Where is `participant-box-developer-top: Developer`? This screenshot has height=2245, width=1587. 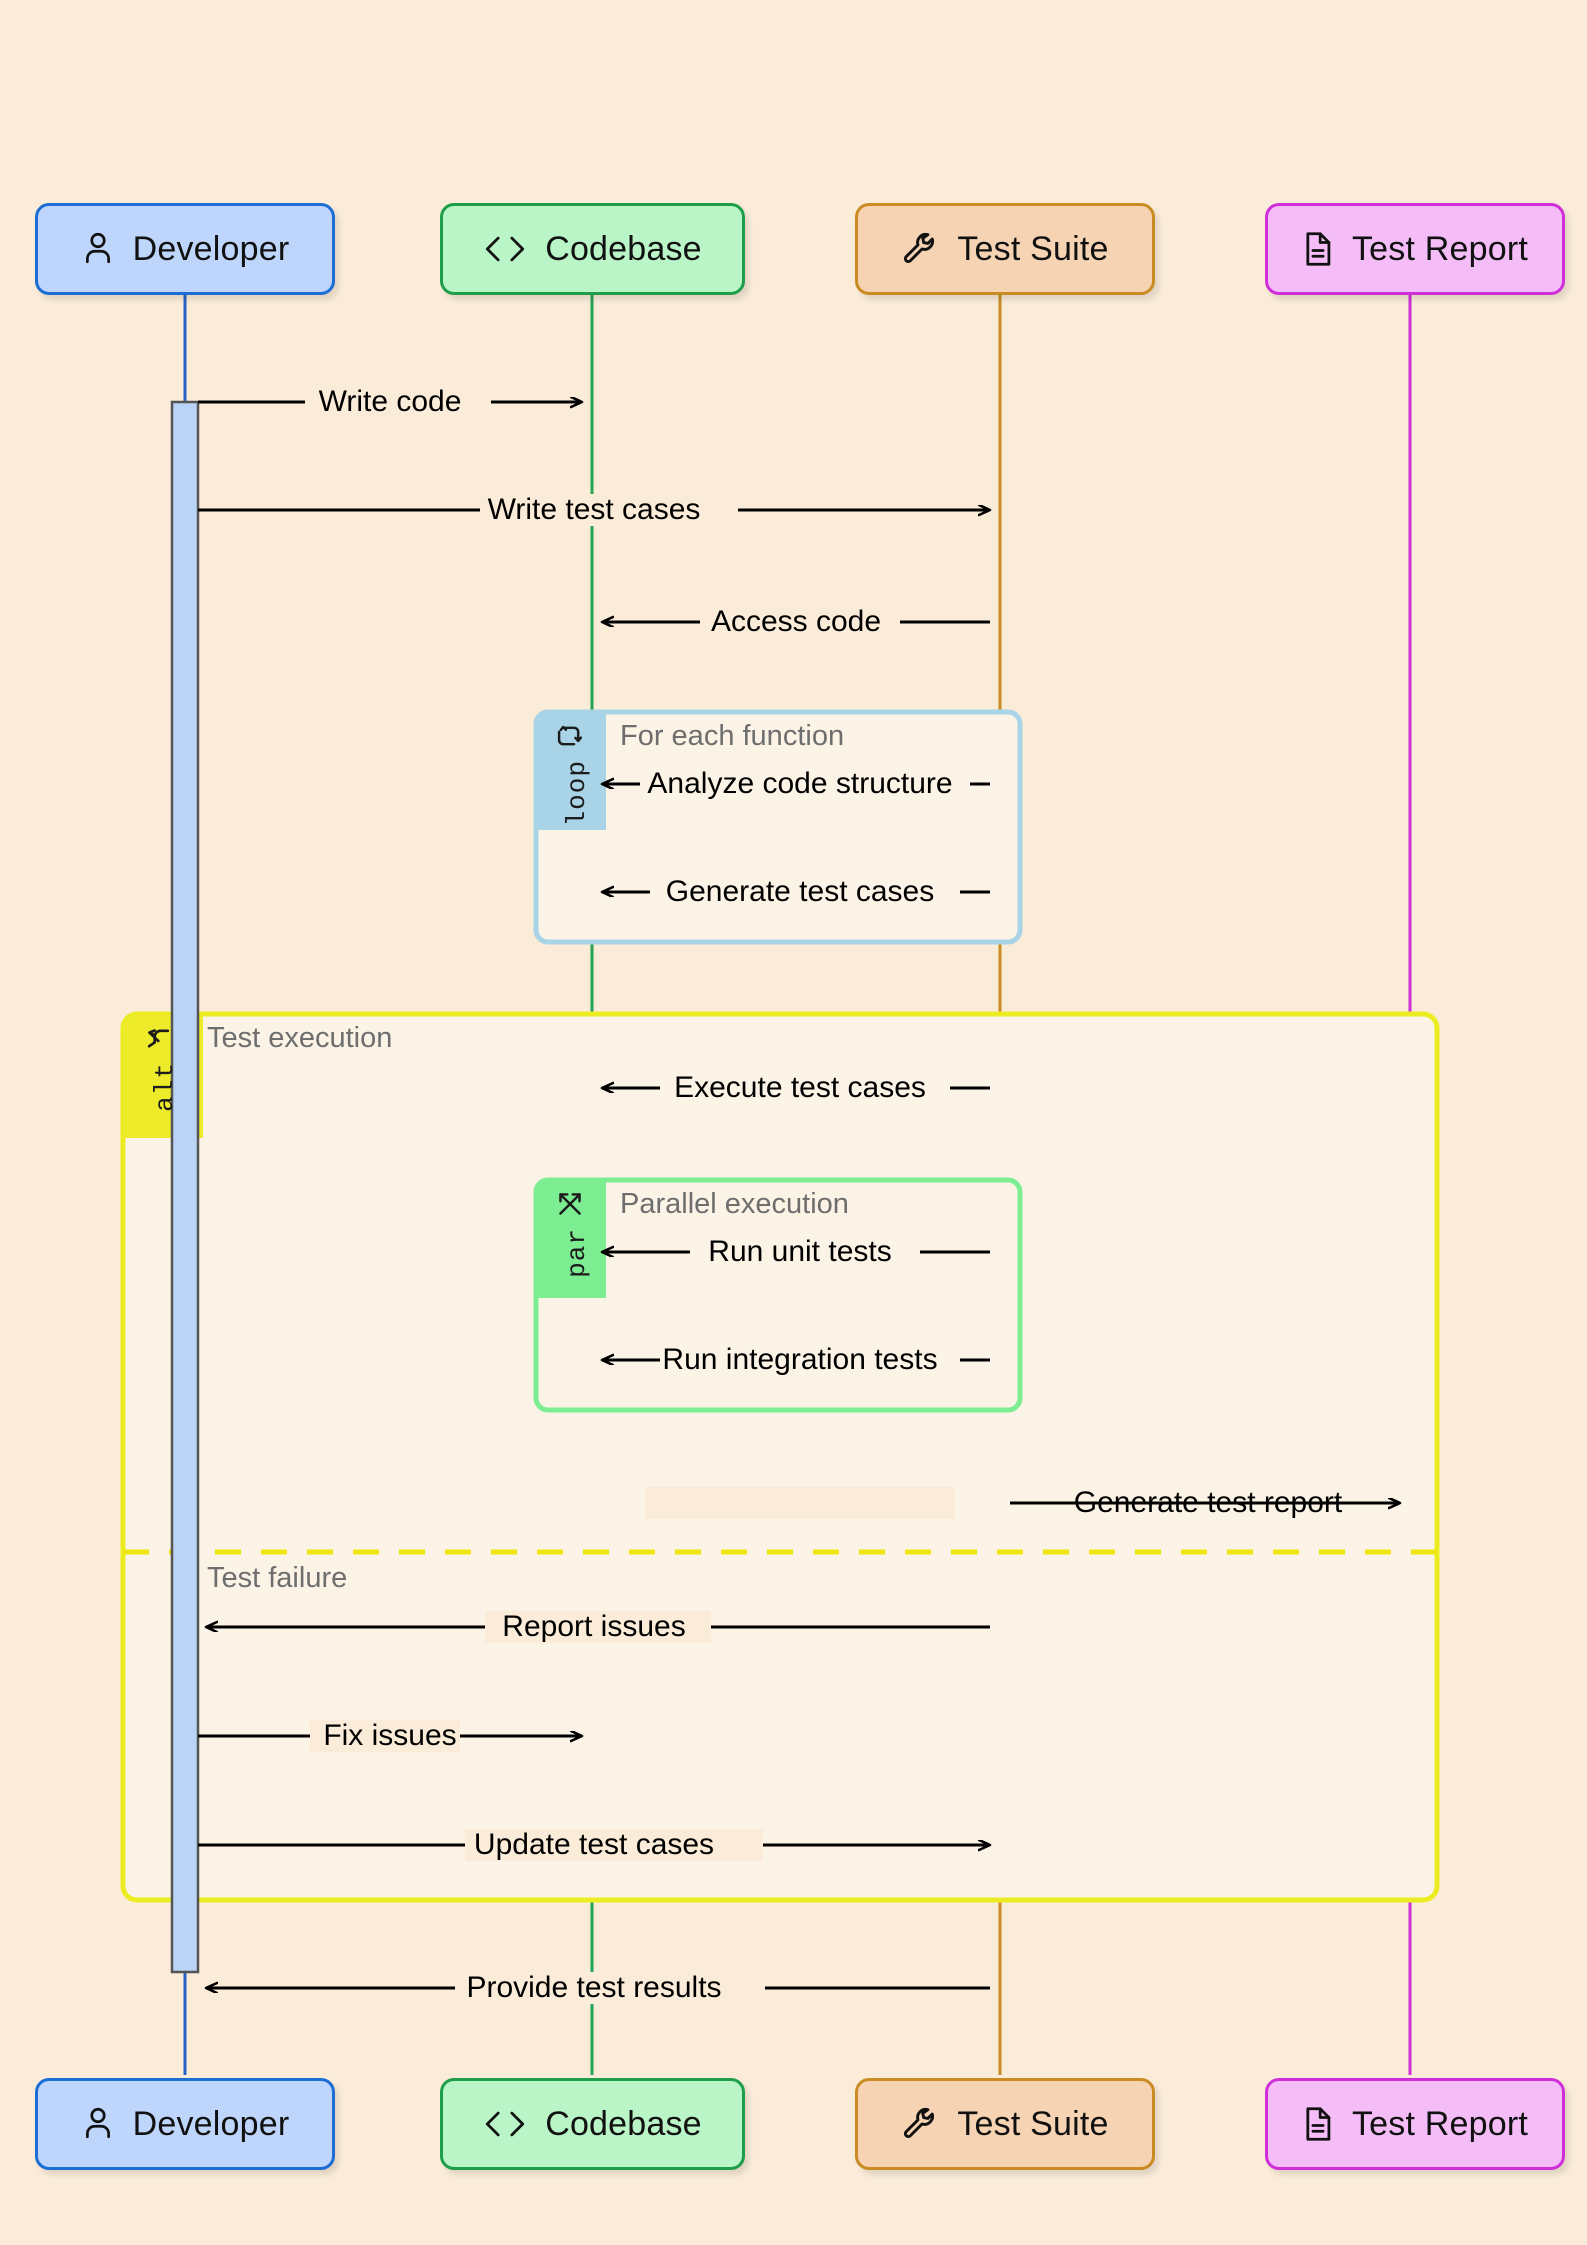
participant-box-developer-top: Developer is located at coordinates (185, 249).